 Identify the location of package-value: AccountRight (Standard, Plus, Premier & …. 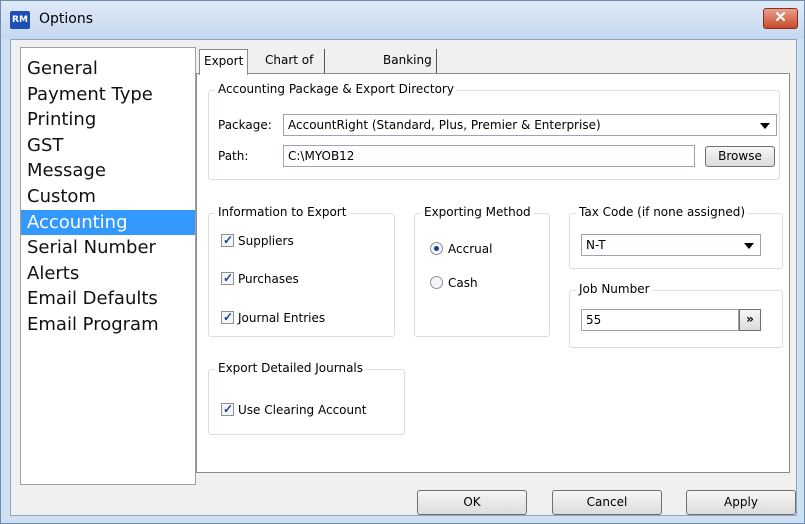
(444, 125).